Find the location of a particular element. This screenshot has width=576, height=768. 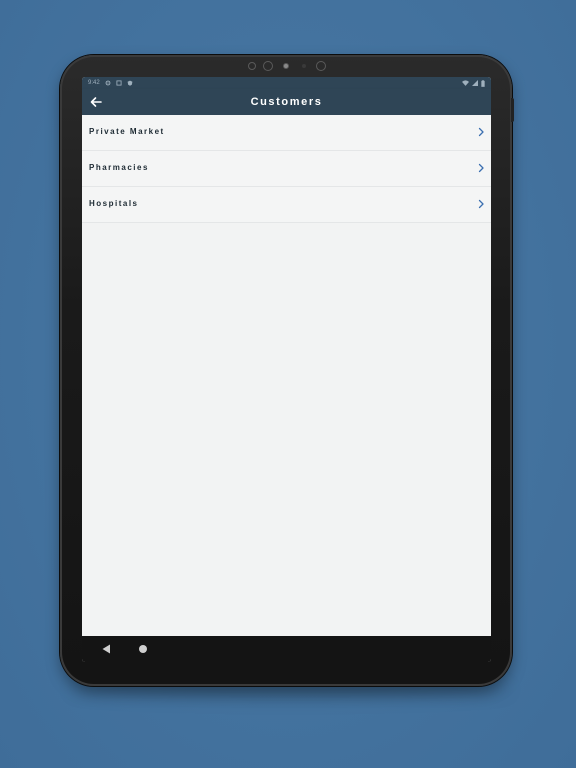

list-item-hospitals: Hospitals is located at coordinates (286, 205).